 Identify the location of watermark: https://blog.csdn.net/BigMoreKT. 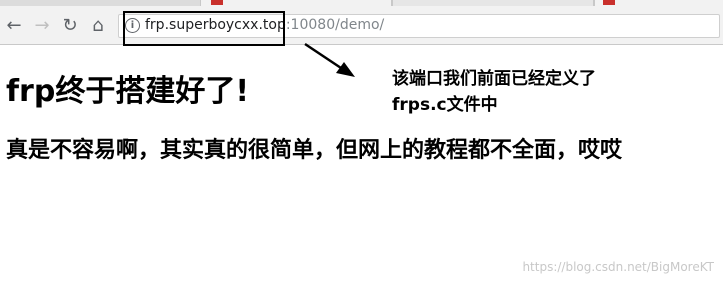
(618, 267).